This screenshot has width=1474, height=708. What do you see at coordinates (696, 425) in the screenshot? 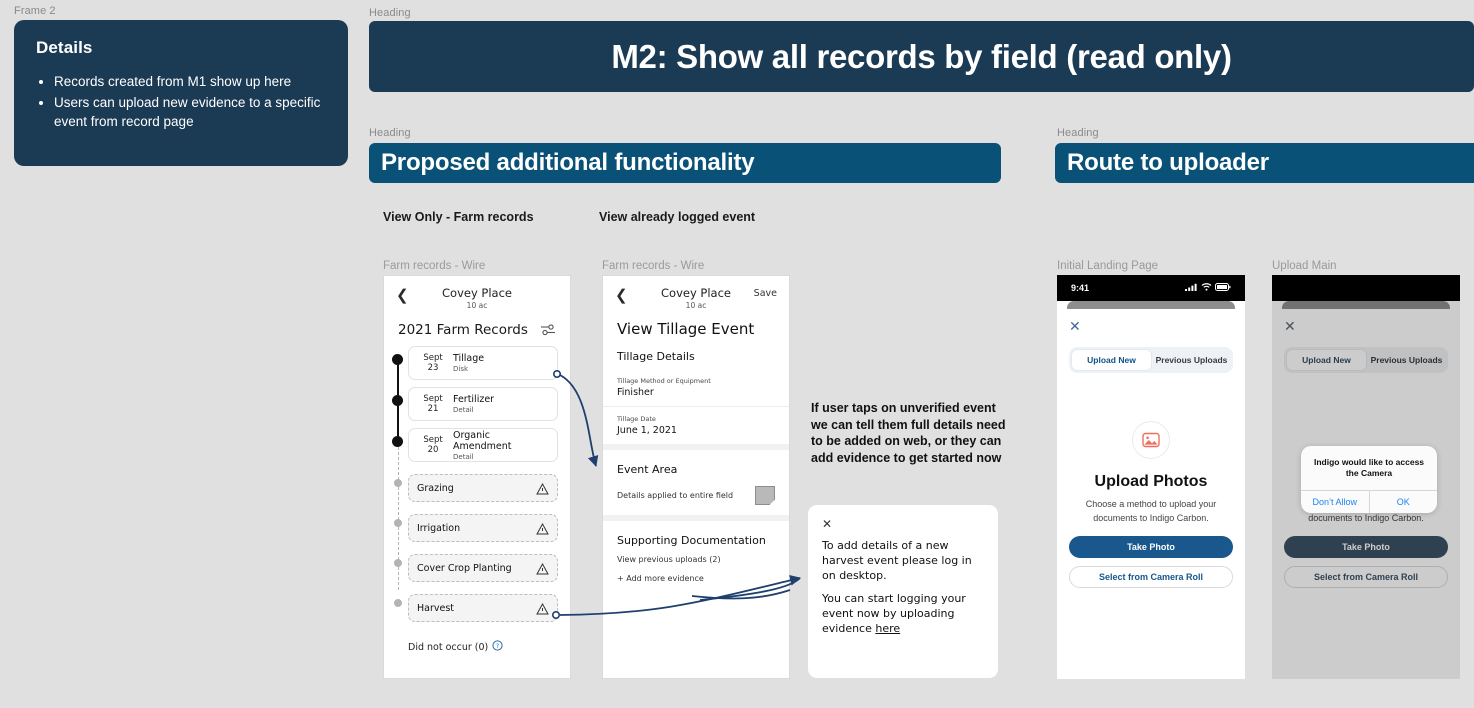
I see `field-tillage-date: Tillage Date June 1, 2021` at bounding box center [696, 425].